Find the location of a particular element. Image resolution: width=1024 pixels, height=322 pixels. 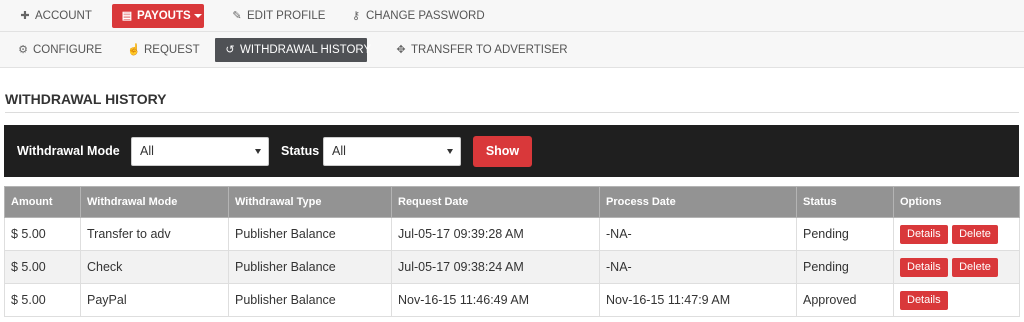

status-value: All is located at coordinates (339, 151).